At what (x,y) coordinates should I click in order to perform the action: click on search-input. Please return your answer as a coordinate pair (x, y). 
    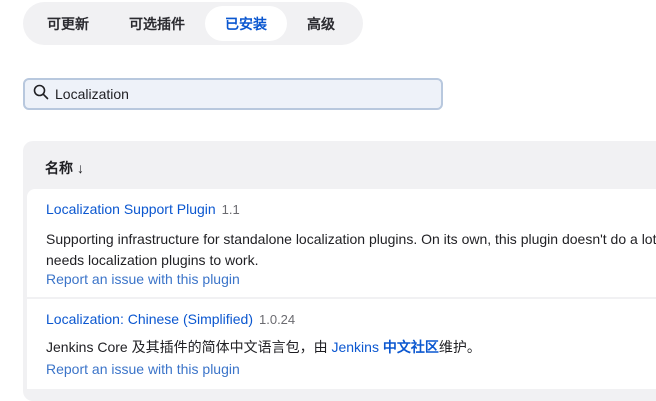
    Looking at the image, I should click on (235, 94).